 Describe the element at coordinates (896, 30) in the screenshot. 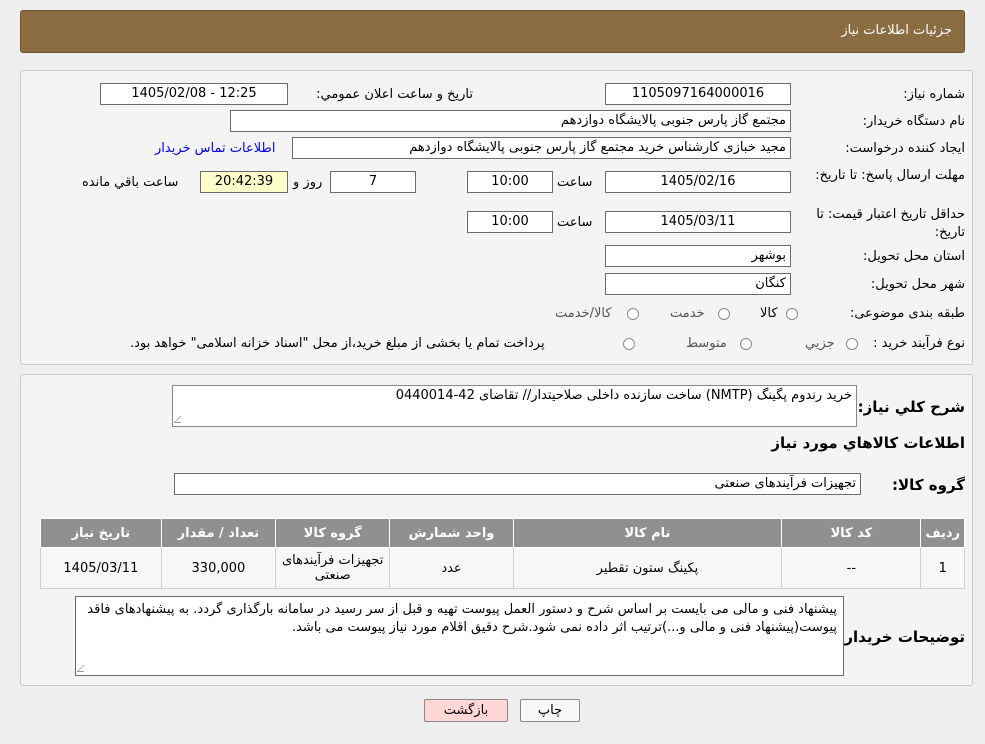

I see `page-title: جزئیات اطلاعات نیاز` at that location.